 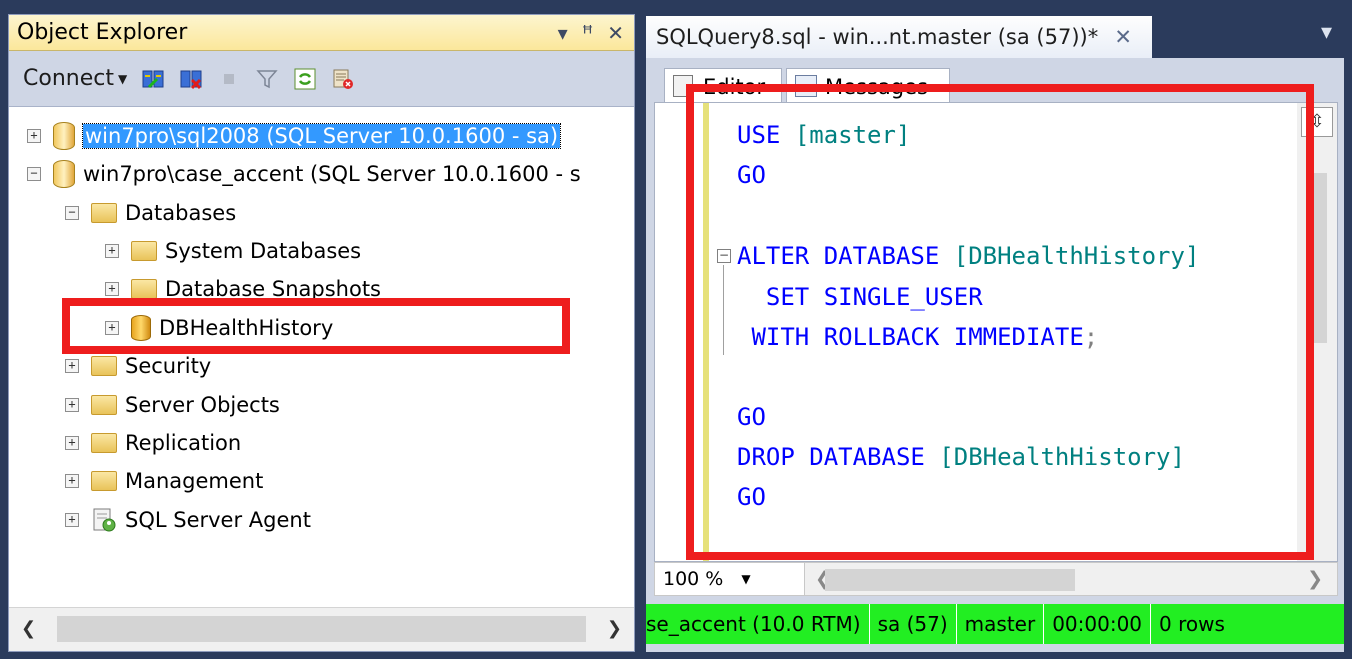 I want to click on close-tab-icon: ✕, so click(x=1123, y=37).